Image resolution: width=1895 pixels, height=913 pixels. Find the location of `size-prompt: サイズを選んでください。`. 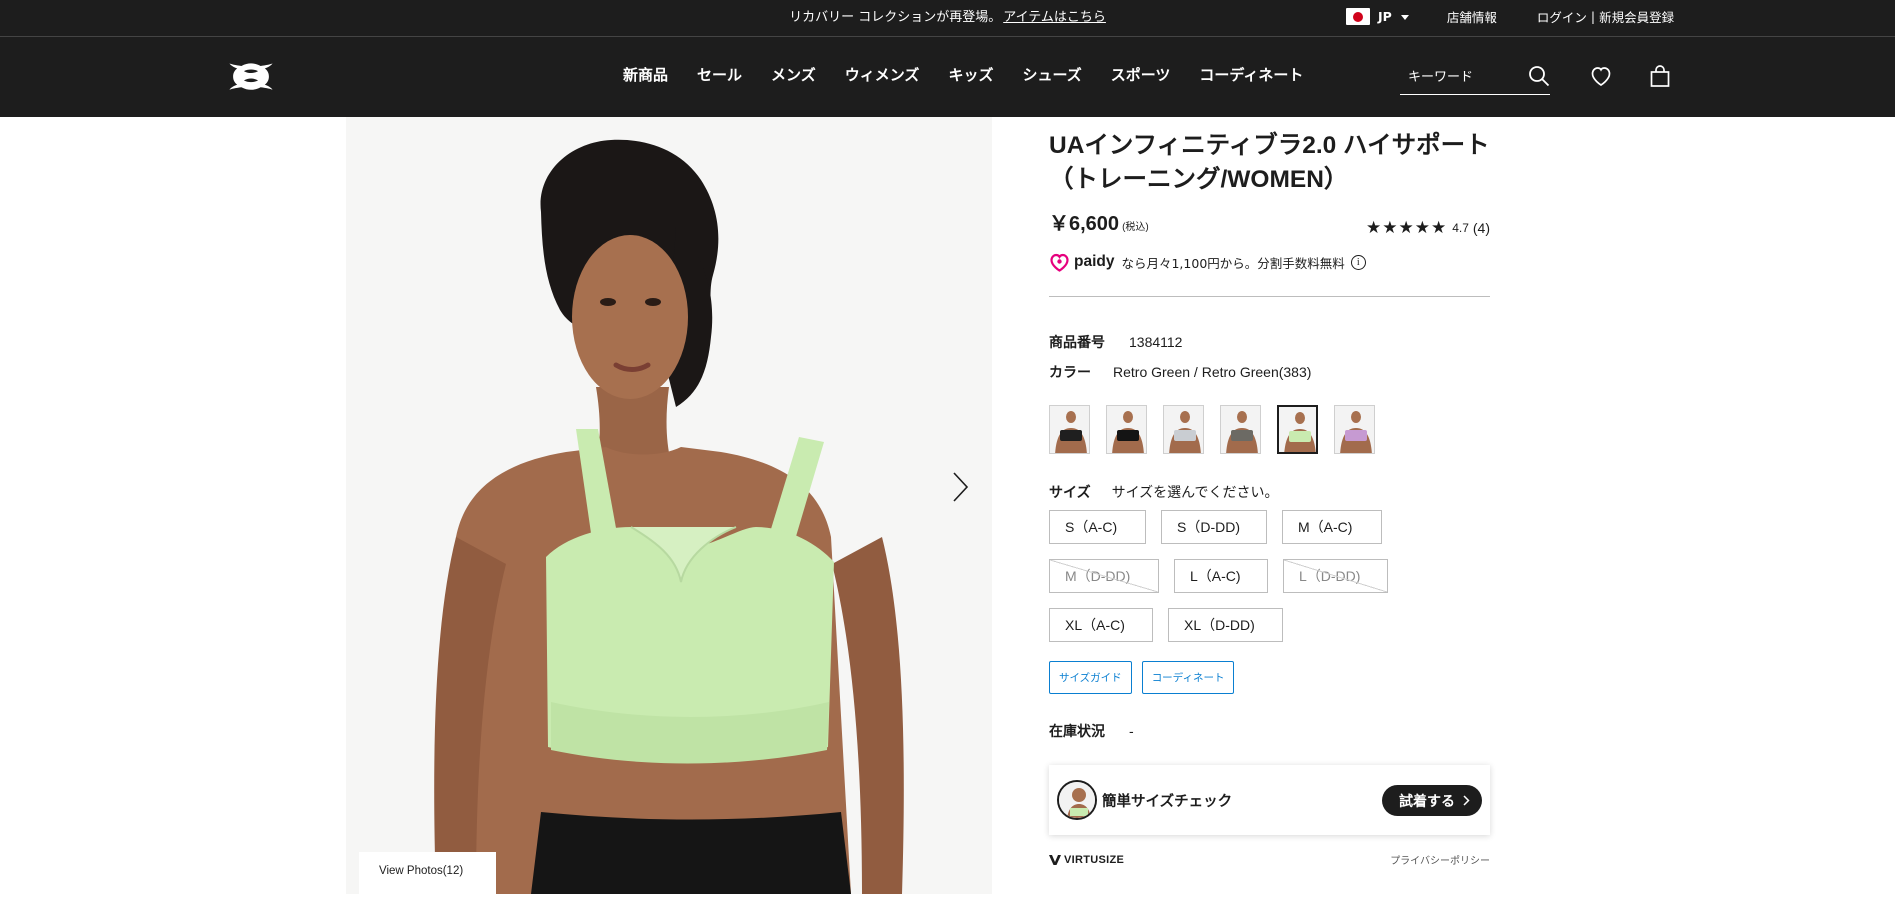

size-prompt: サイズを選んでください。 is located at coordinates (1195, 492).